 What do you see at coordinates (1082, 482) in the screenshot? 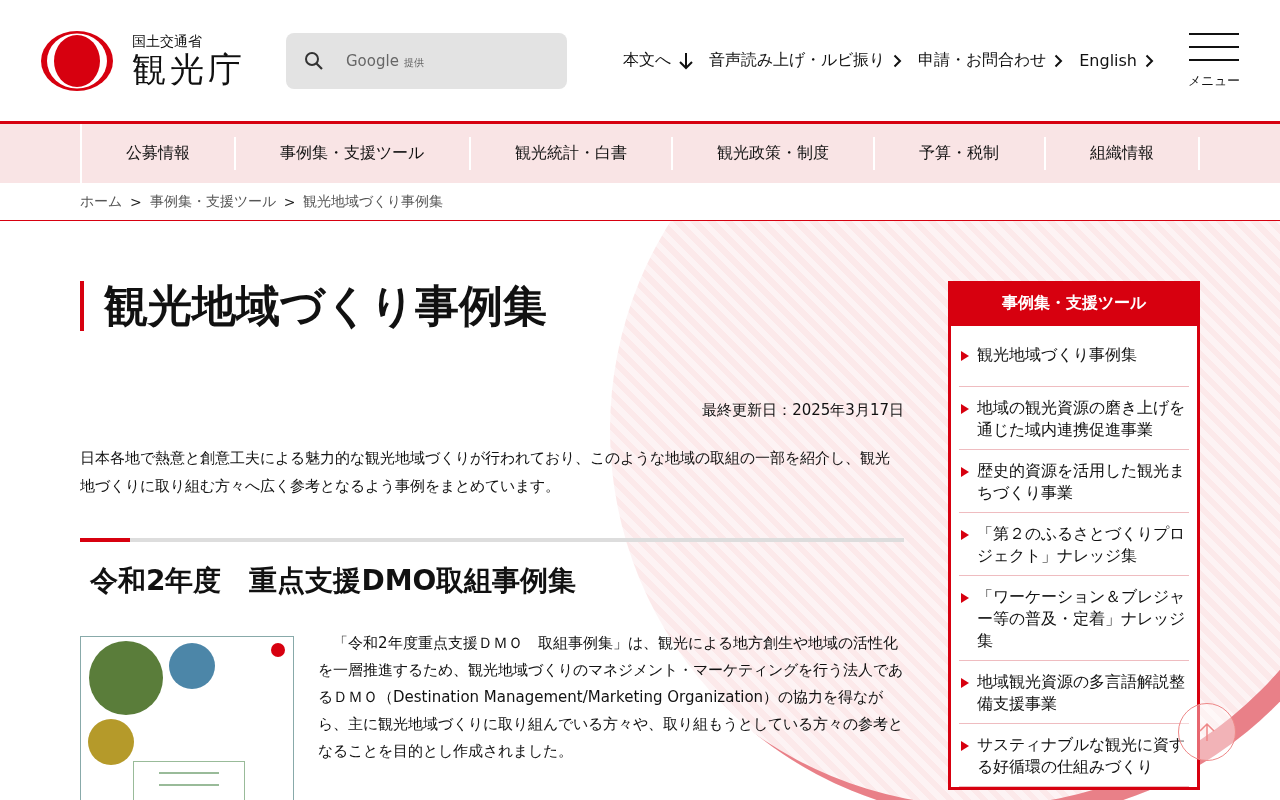
I see `sidebar-link: 歴史的資源を活用した観光まちづくり事業` at bounding box center [1082, 482].